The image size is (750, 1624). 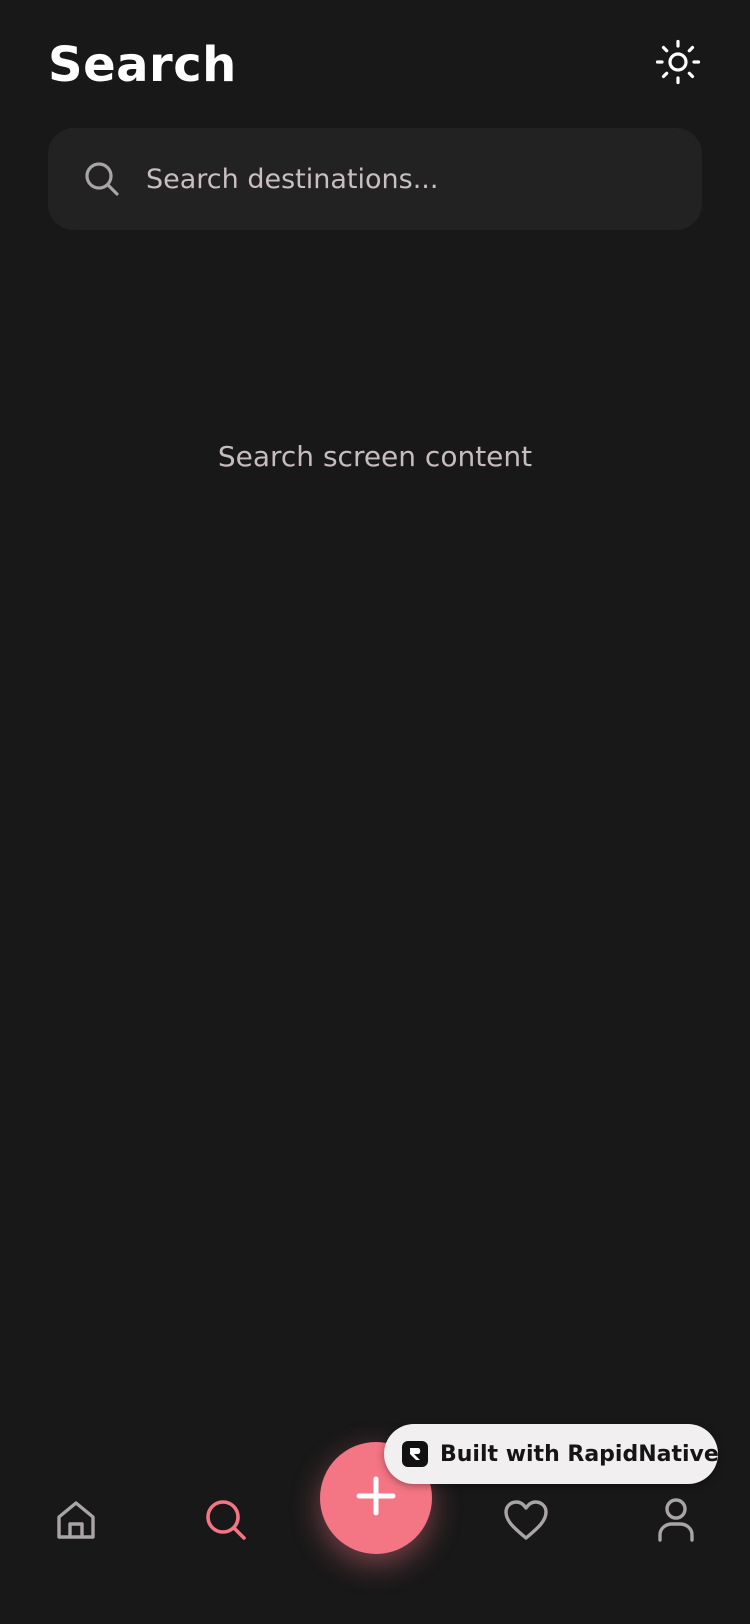 I want to click on user-icon, so click(x=676, y=1522).